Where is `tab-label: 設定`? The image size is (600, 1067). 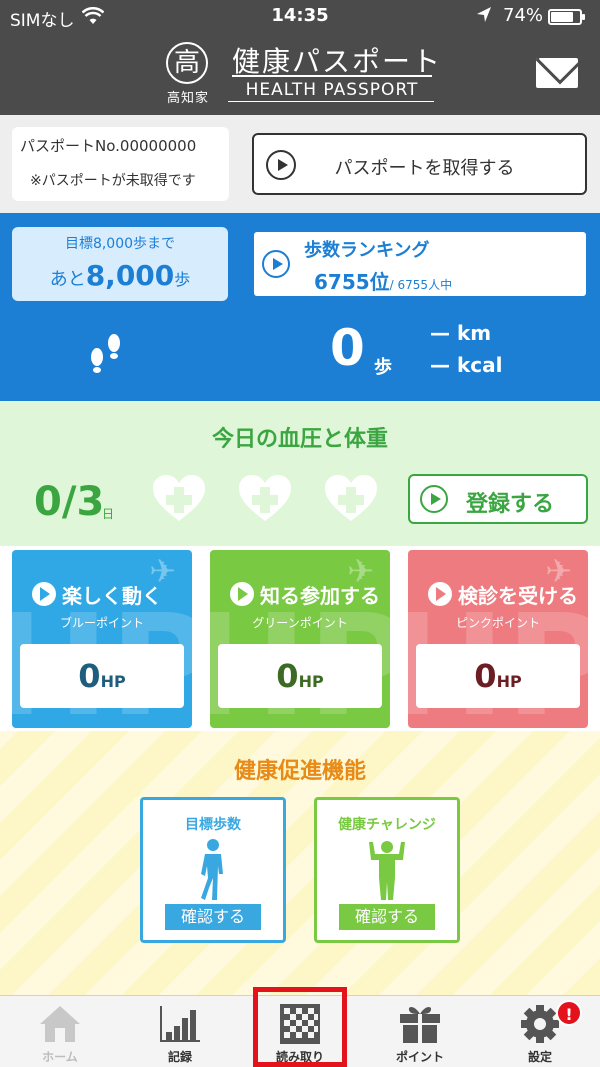 tab-label: 設定 is located at coordinates (539, 1057).